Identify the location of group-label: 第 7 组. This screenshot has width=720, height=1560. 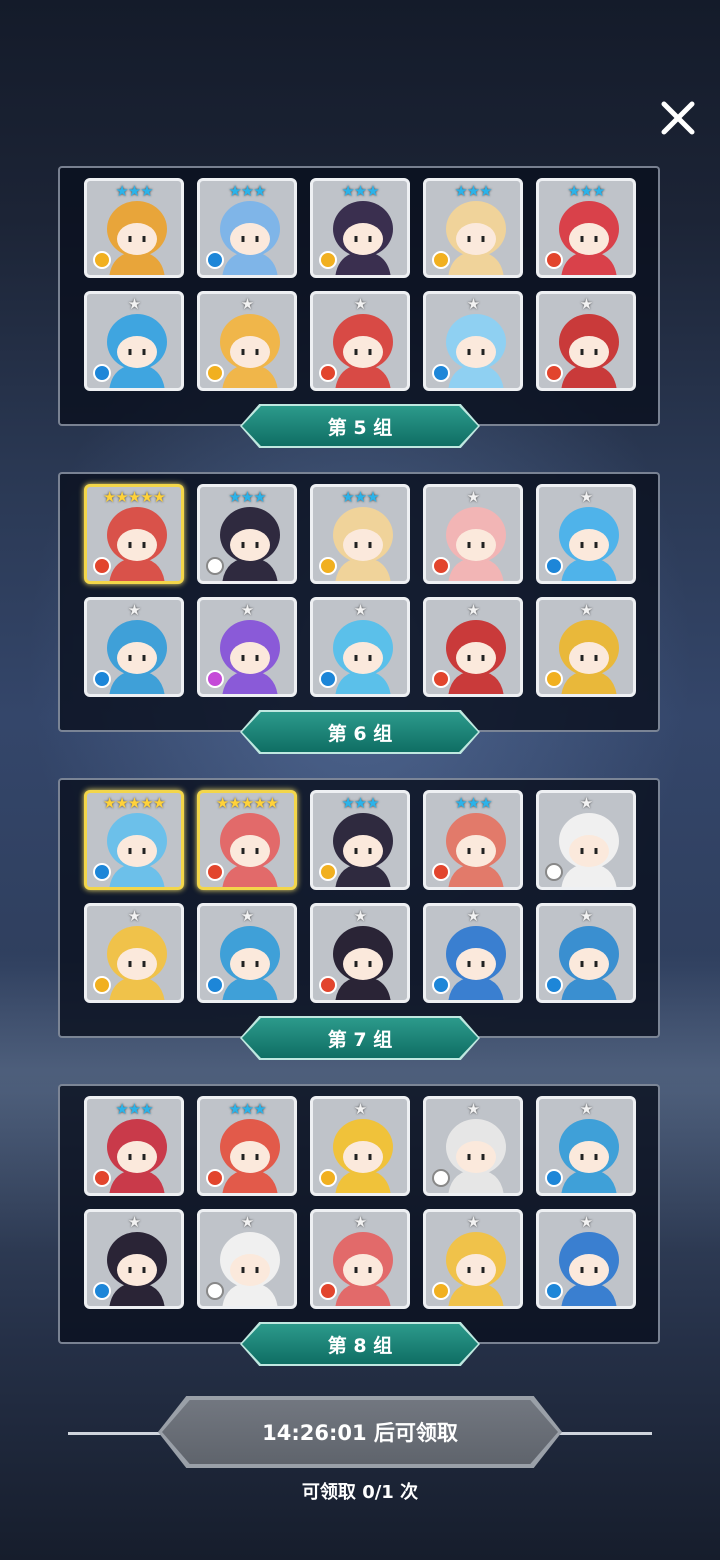
(360, 1038).